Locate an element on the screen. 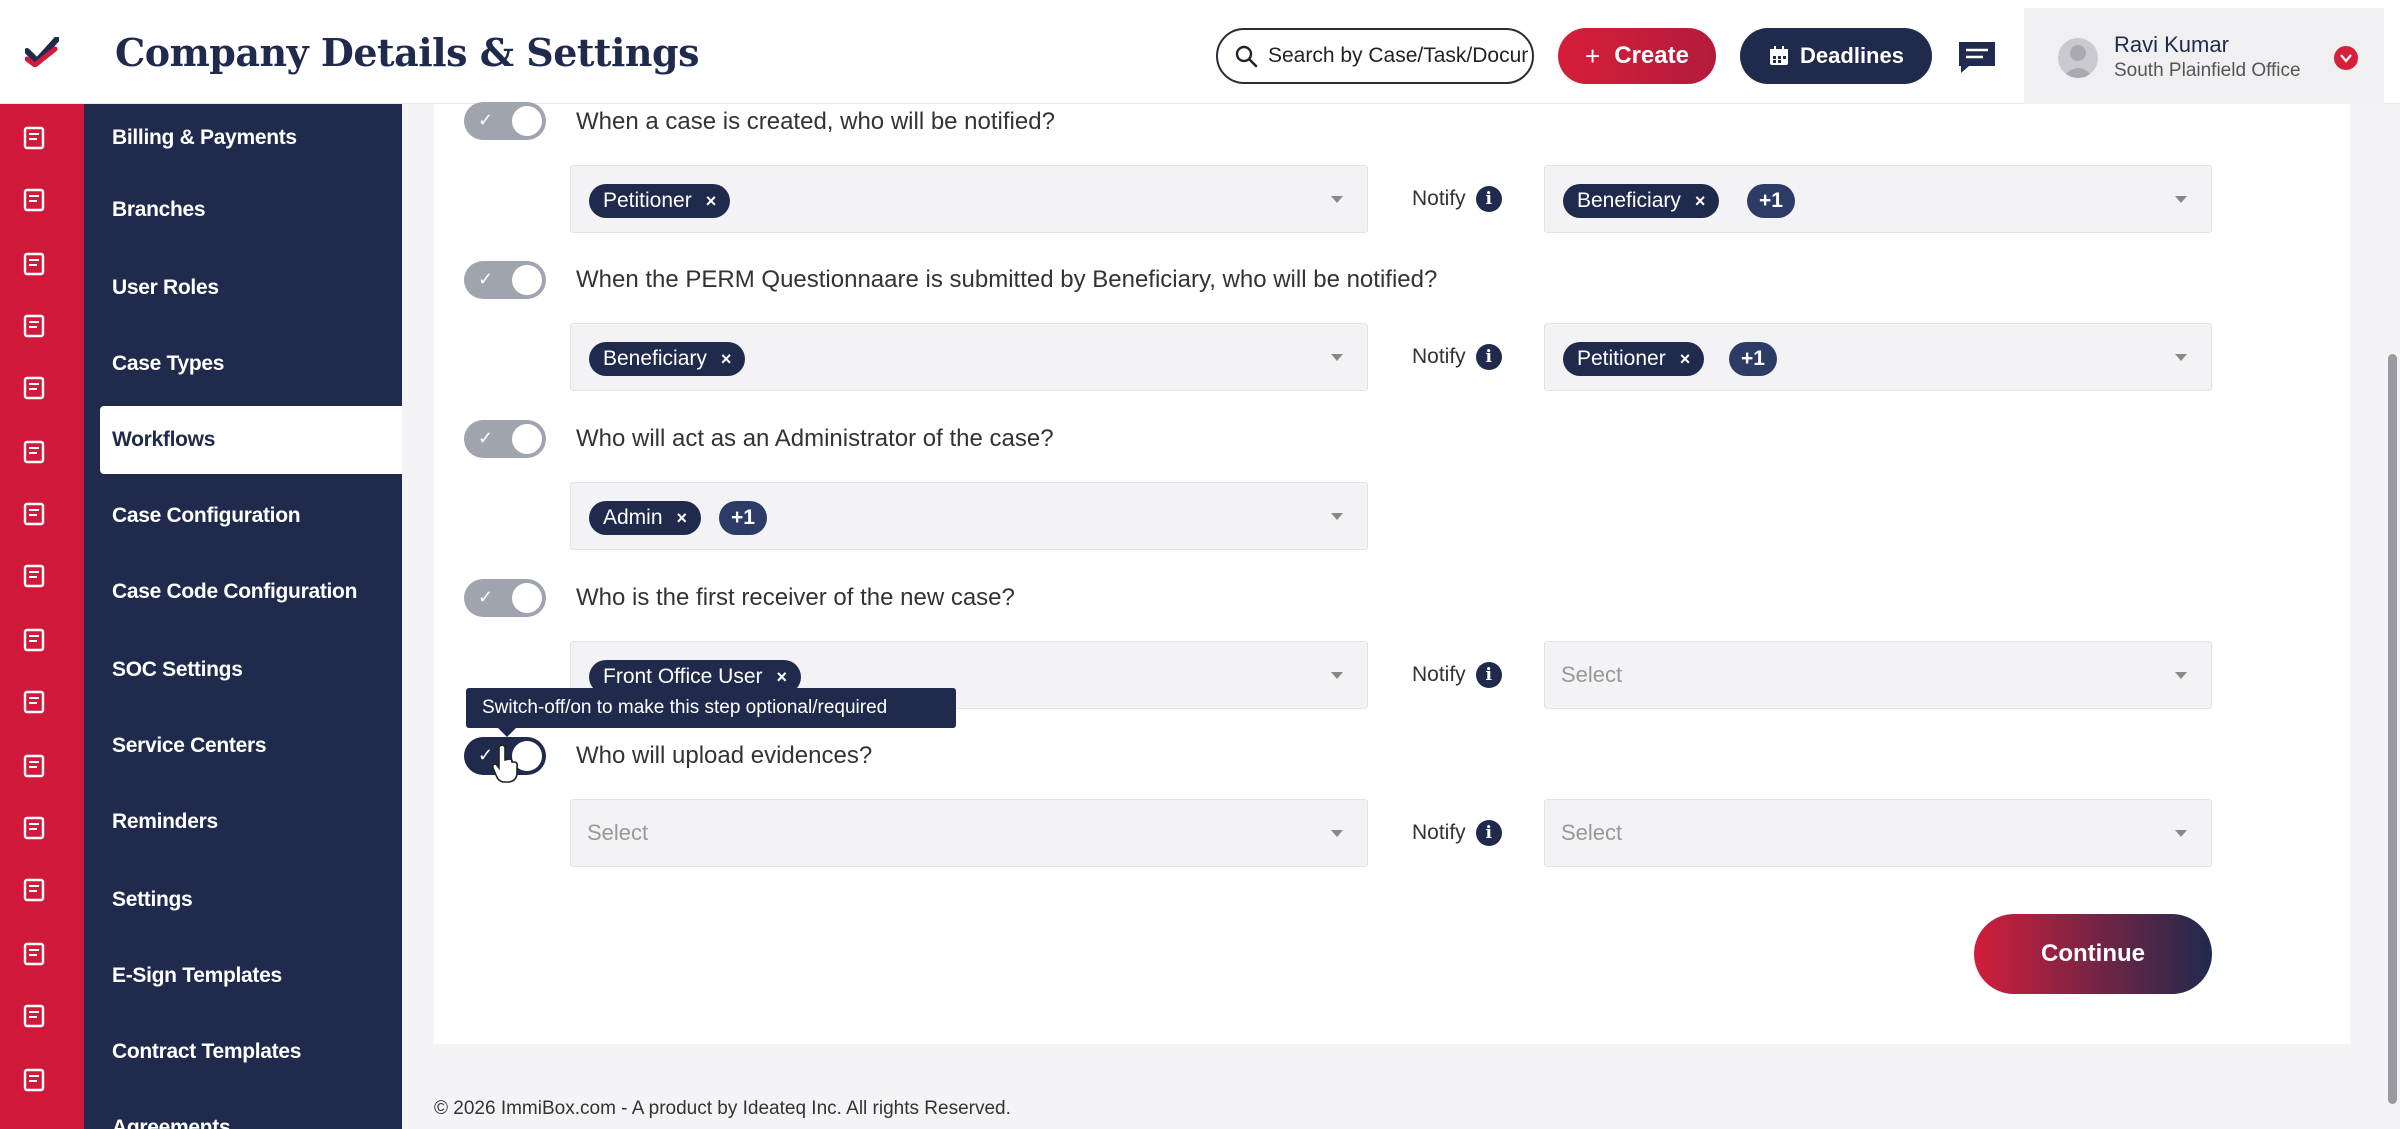 This screenshot has height=1129, width=2400. page-title: Company Details & Settings is located at coordinates (407, 52).